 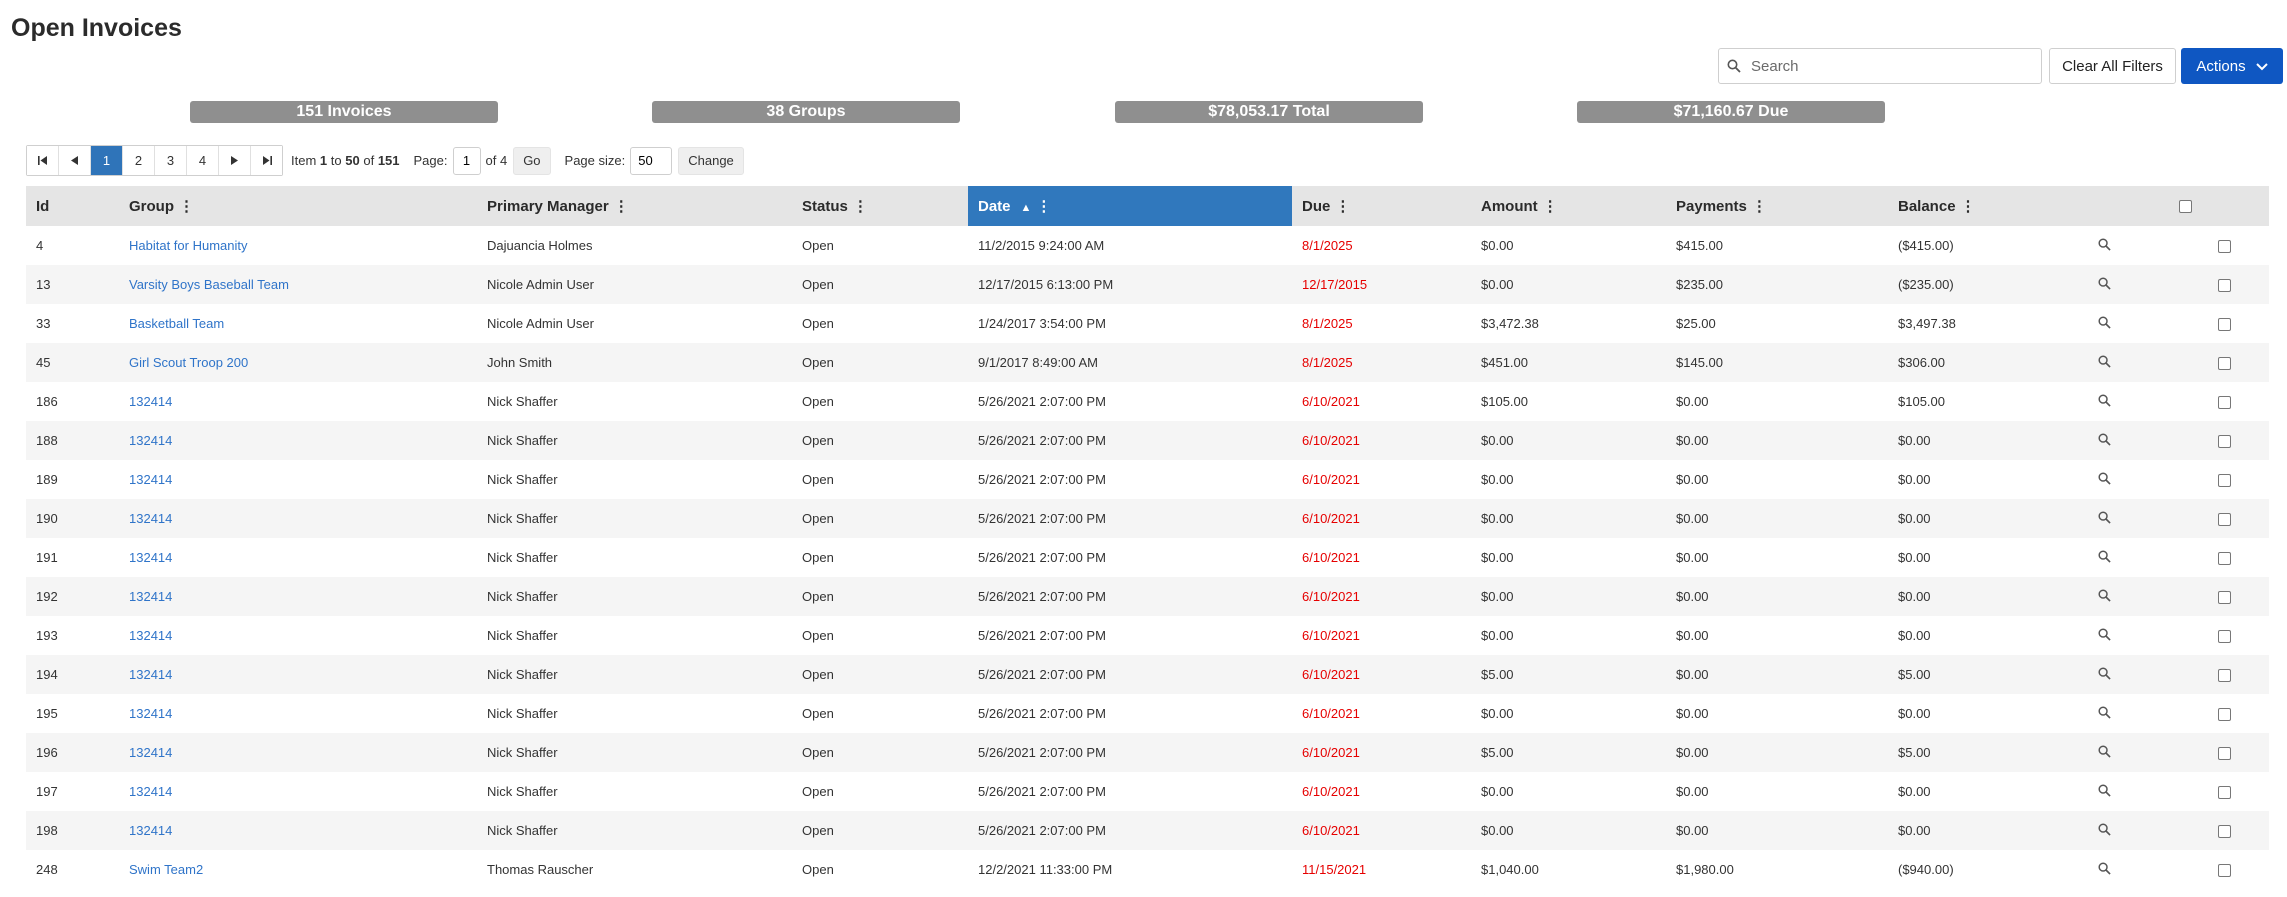 I want to click on column-header-id: Id, so click(x=72, y=206).